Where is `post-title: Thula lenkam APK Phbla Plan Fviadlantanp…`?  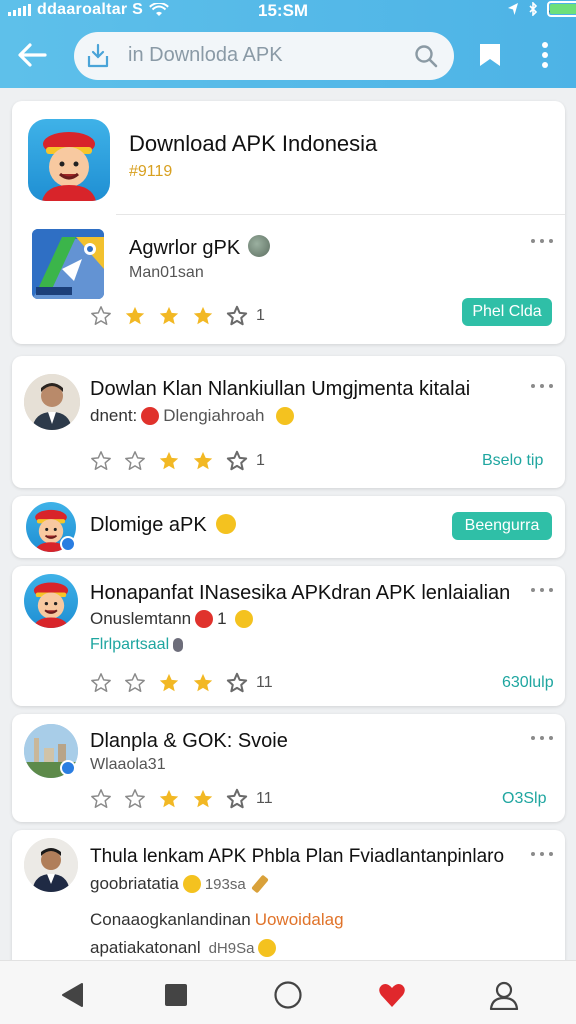 post-title: Thula lenkam APK Phbla Plan Fviadlantanp… is located at coordinates (297, 857).